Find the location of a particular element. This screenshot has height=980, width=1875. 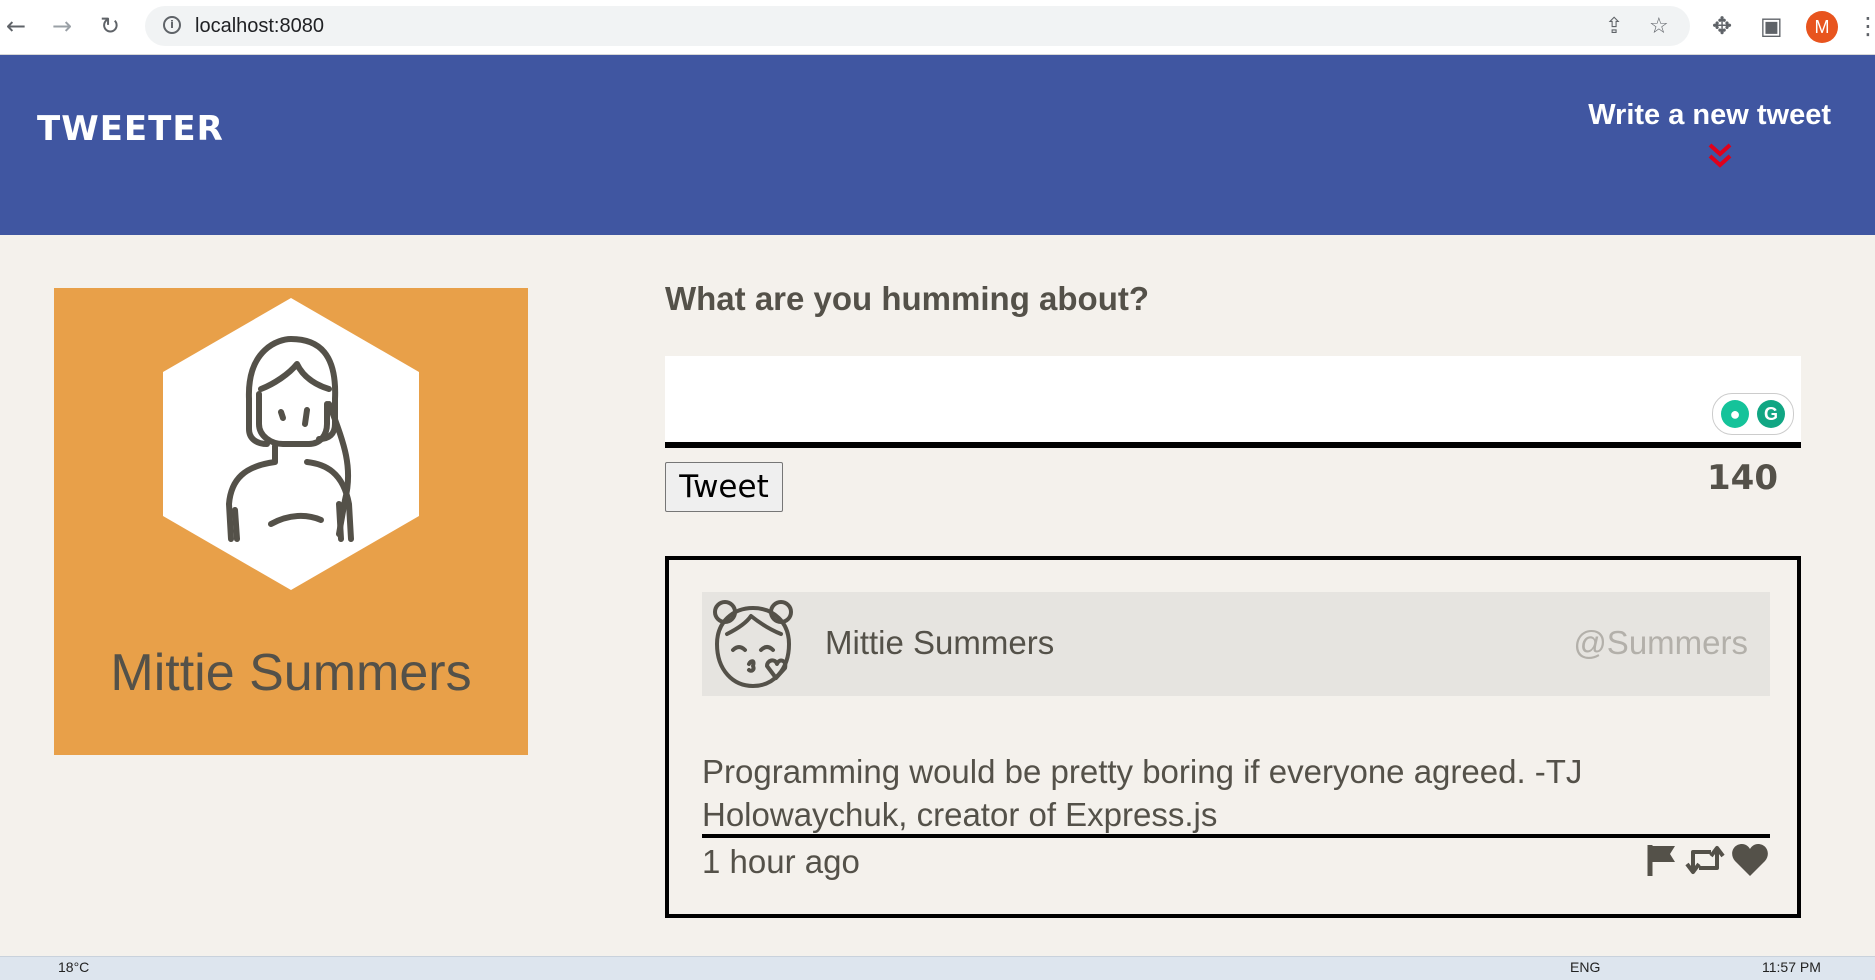

heart-icon is located at coordinates (1750, 862).